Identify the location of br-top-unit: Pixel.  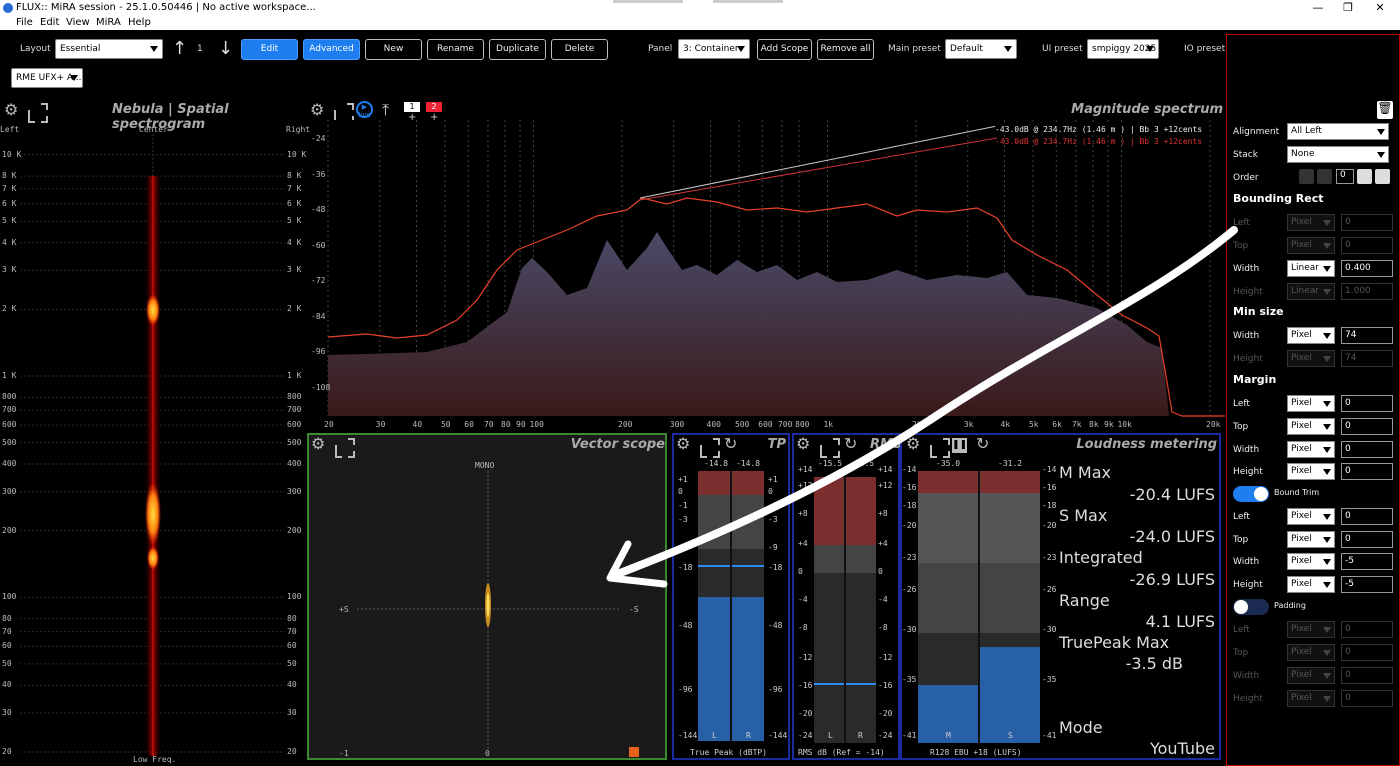
(1311, 245).